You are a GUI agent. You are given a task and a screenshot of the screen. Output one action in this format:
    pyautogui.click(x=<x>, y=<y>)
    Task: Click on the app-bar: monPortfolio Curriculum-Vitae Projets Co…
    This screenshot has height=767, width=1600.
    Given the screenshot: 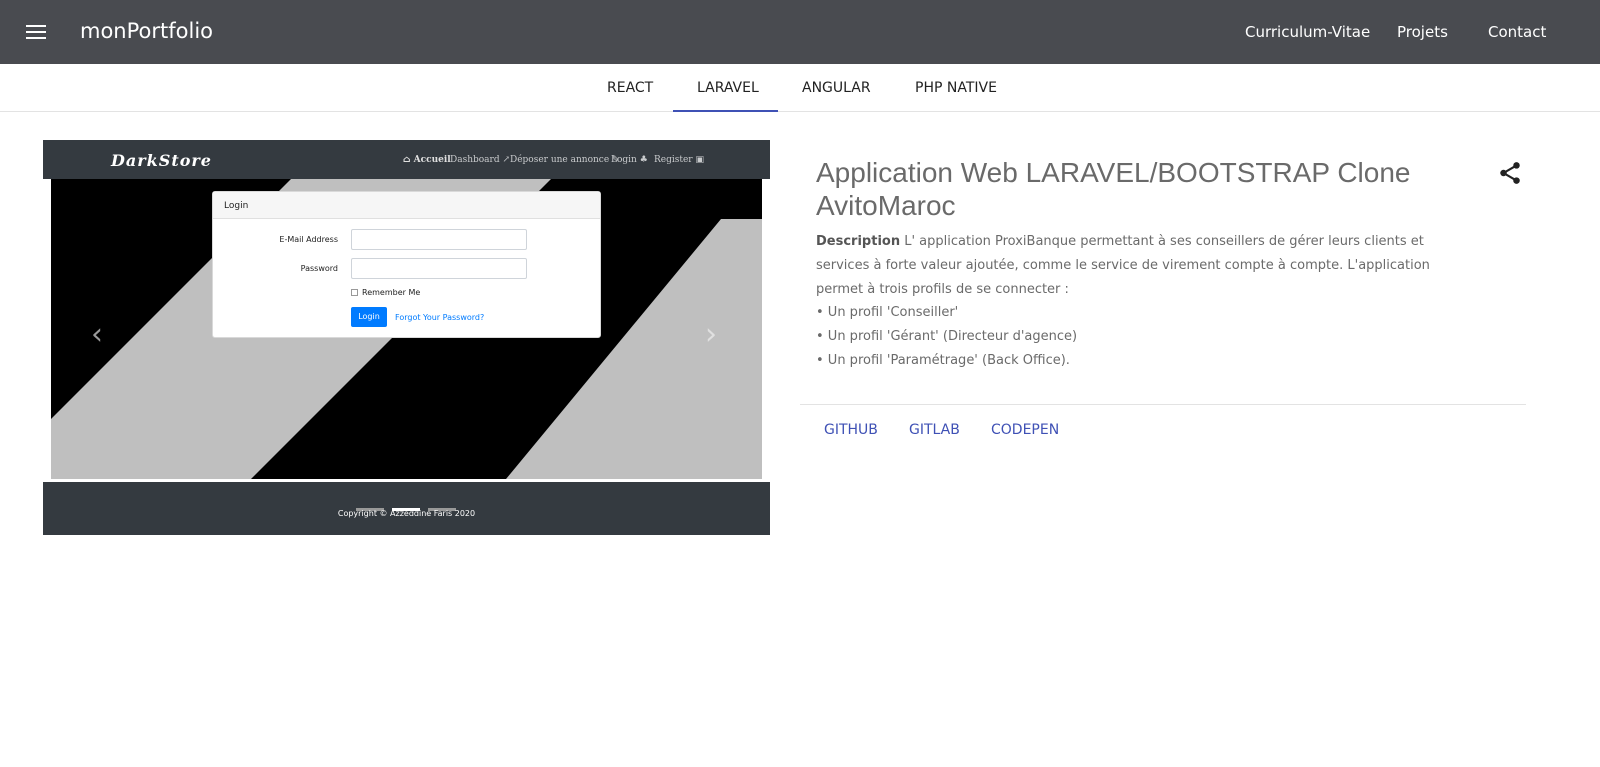 What is the action you would take?
    pyautogui.click(x=800, y=32)
    